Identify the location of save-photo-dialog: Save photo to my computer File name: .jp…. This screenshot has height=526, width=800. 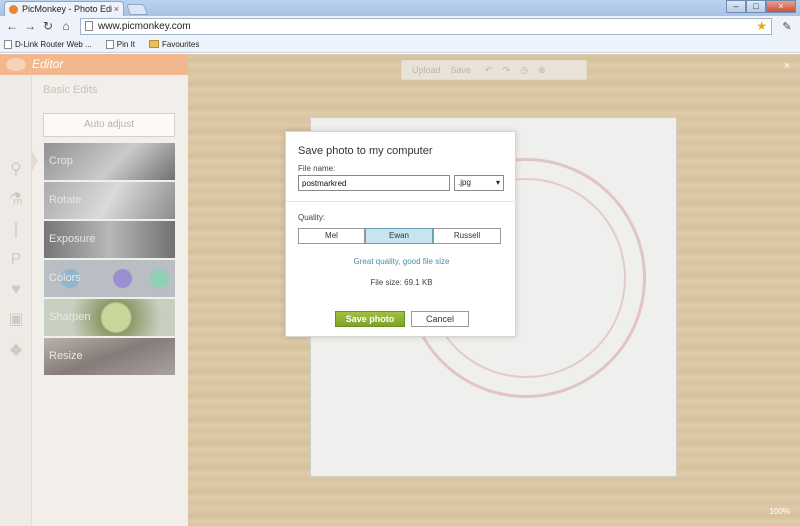
(401, 234).